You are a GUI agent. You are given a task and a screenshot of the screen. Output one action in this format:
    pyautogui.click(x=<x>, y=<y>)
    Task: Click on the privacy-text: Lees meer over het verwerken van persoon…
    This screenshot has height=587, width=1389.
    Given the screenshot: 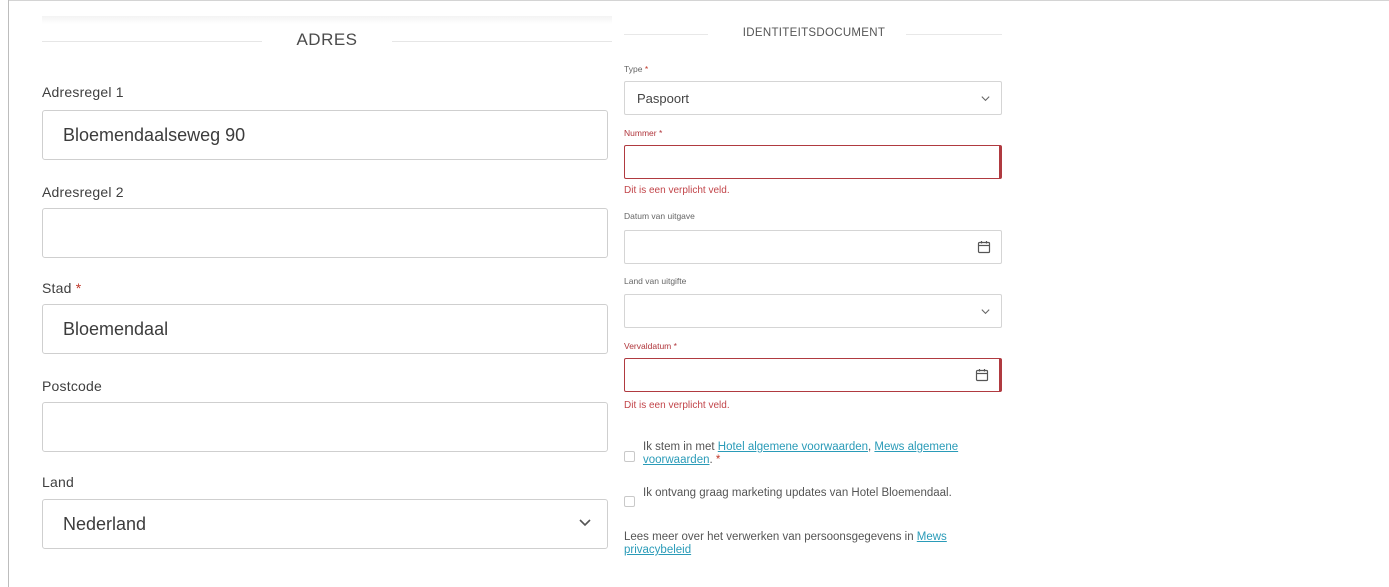 What is the action you would take?
    pyautogui.click(x=813, y=544)
    